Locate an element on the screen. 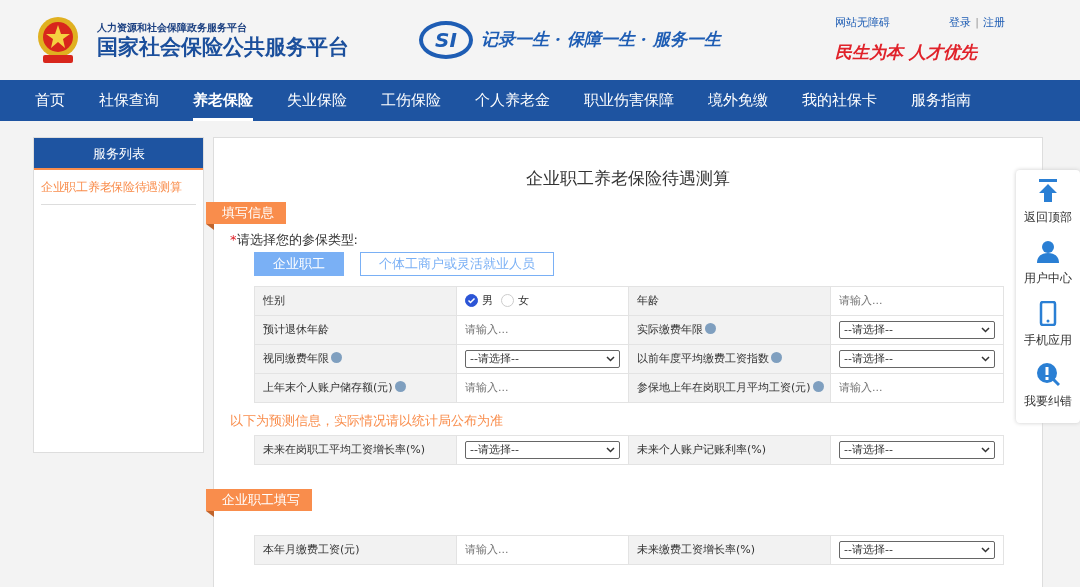 Image resolution: width=1080 pixels, height=587 pixels. nav-tab: 养老保险 is located at coordinates (223, 100).